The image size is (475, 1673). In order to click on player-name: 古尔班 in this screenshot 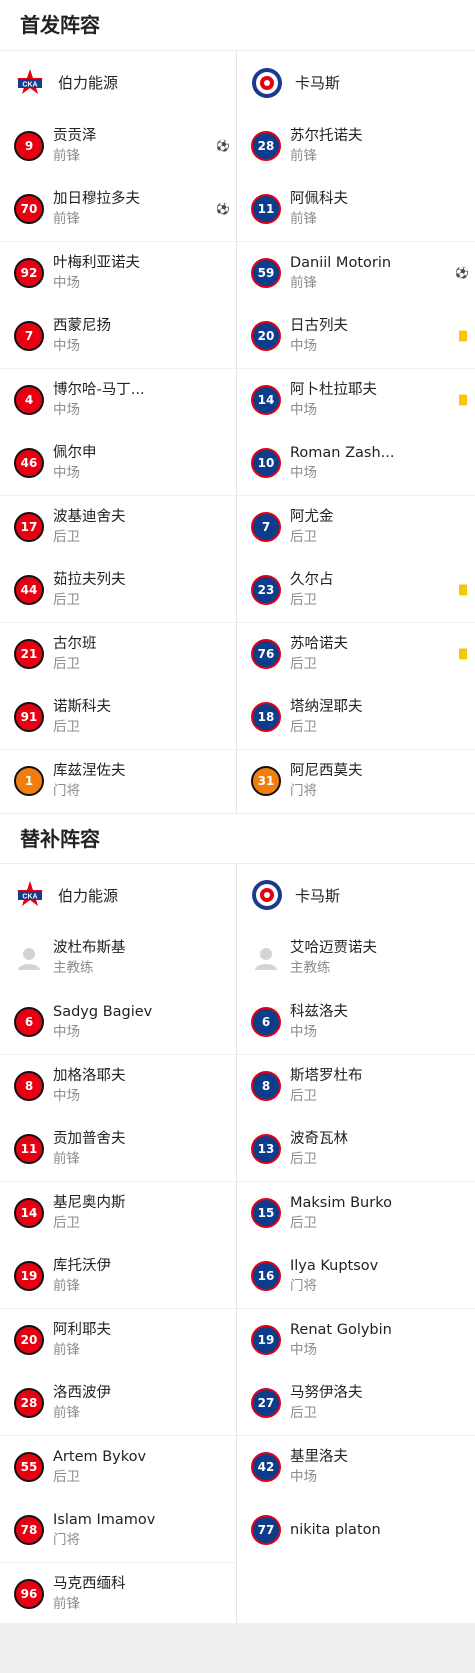, I will do `click(75, 644)`.